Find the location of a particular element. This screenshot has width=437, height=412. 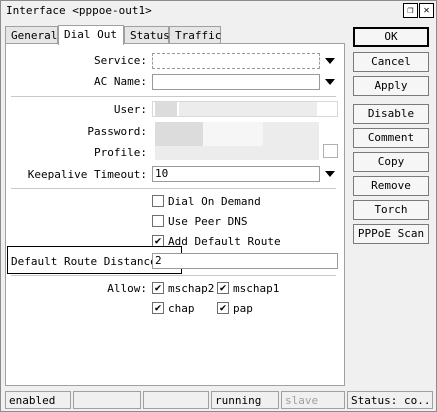

redacted-profile is located at coordinates (237, 153).